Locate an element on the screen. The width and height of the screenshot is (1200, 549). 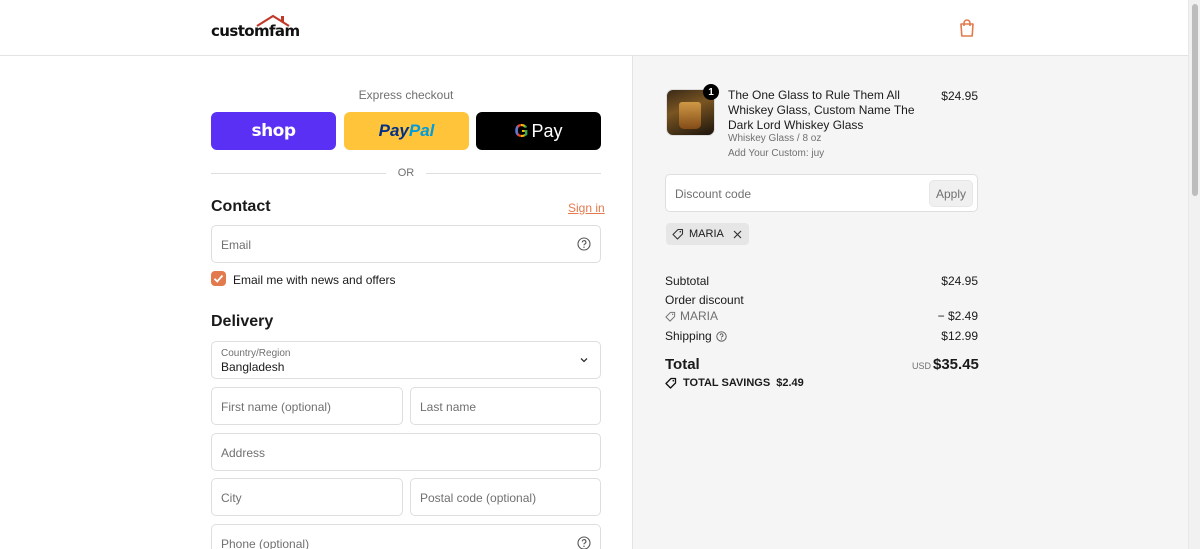
discount-code-field: Discount code Apply is located at coordinates (821, 193).